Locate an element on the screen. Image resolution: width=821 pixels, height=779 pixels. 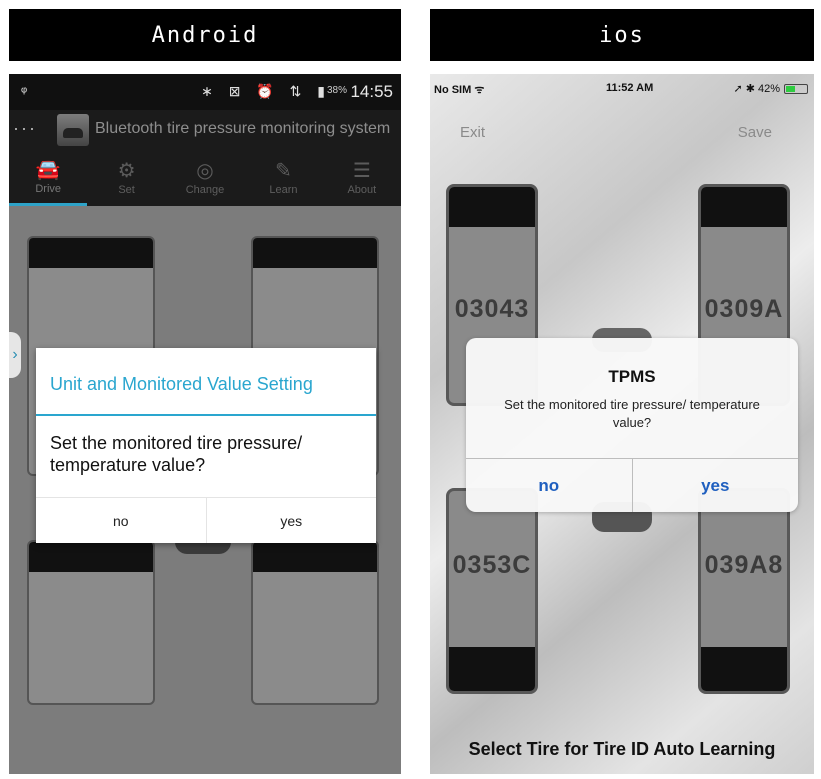
exit-button: Exit is located at coordinates (472, 132).